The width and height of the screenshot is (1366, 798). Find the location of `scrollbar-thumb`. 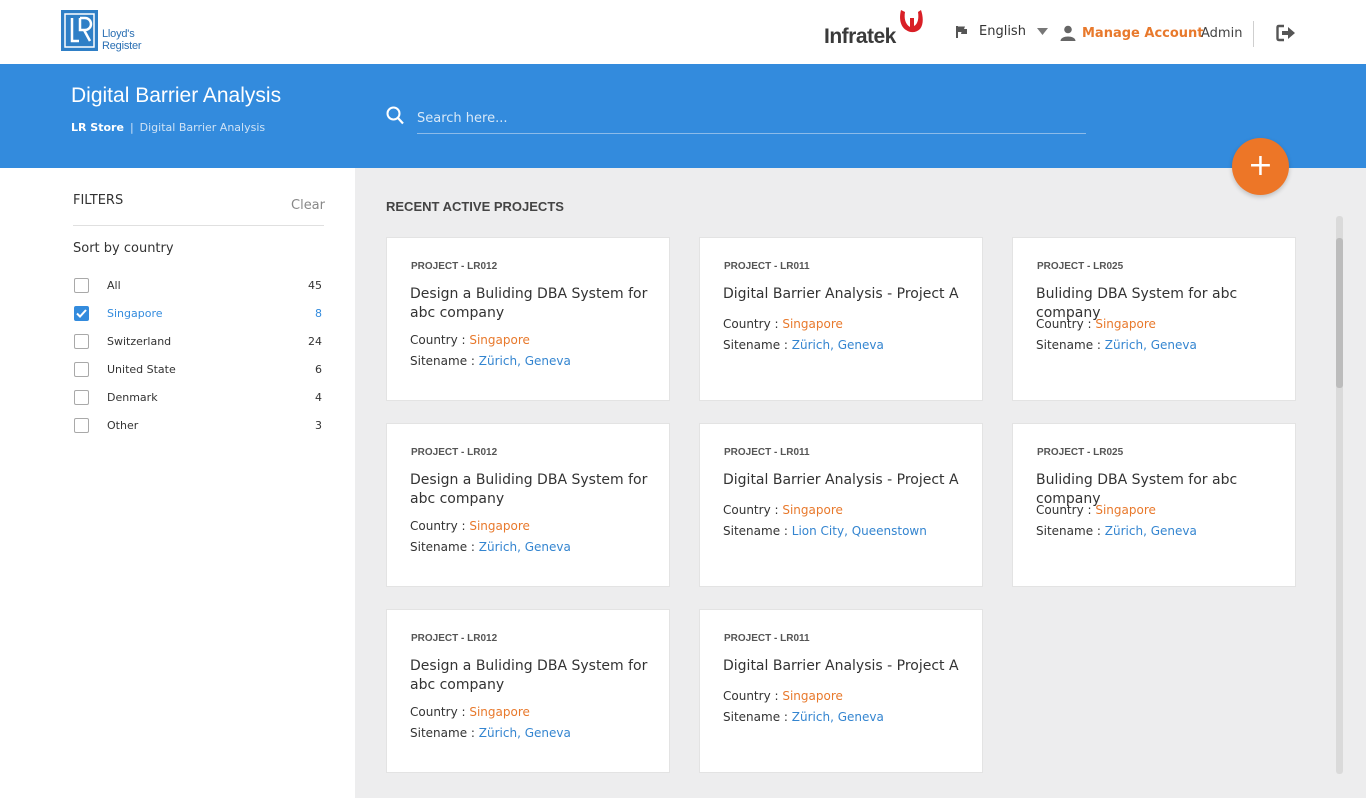

scrollbar-thumb is located at coordinates (1339, 313).